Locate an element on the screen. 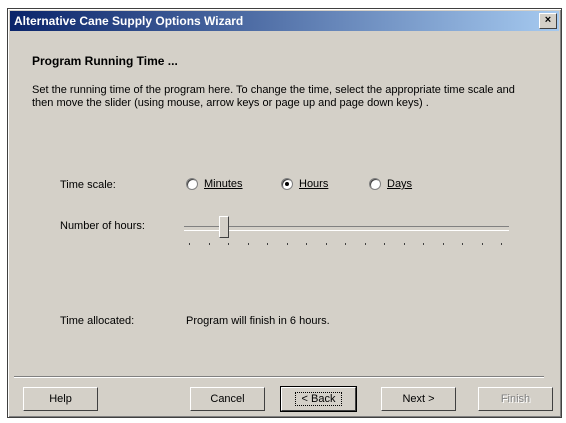 This screenshot has width=566, height=423. hours-slider-track is located at coordinates (346, 228).